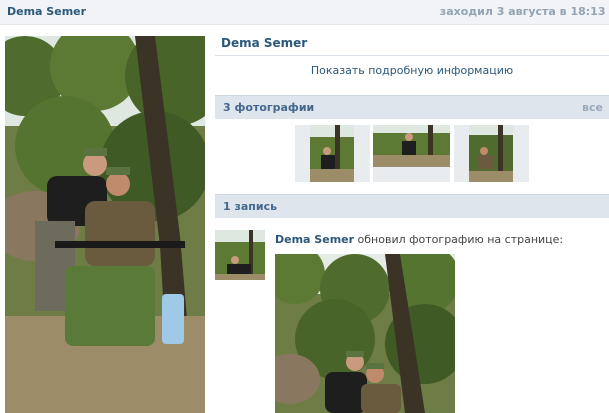 The height and width of the screenshot is (413, 609). What do you see at coordinates (314, 239) in the screenshot?
I see `post-author-link: Dema Semer` at bounding box center [314, 239].